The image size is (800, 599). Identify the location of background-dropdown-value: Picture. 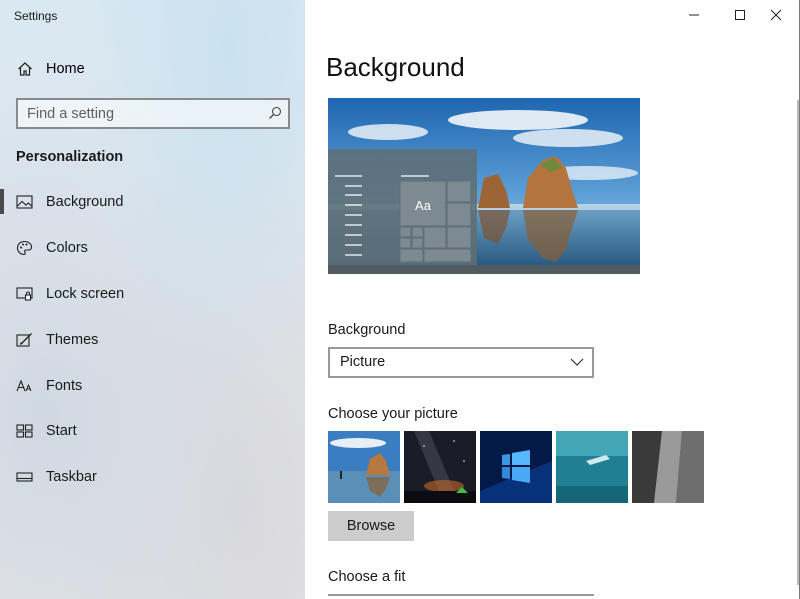
(363, 362).